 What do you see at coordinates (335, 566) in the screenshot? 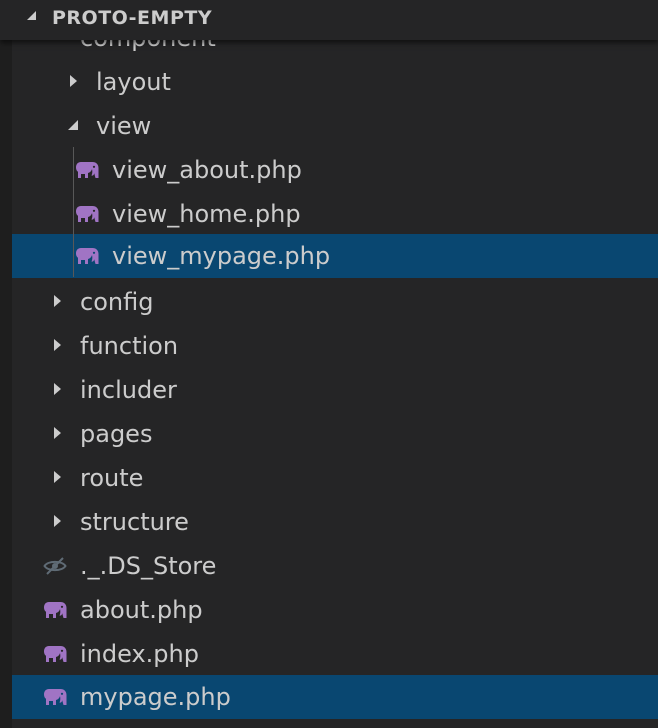
I see `tree-item-ds-store: ._.DS_Store` at bounding box center [335, 566].